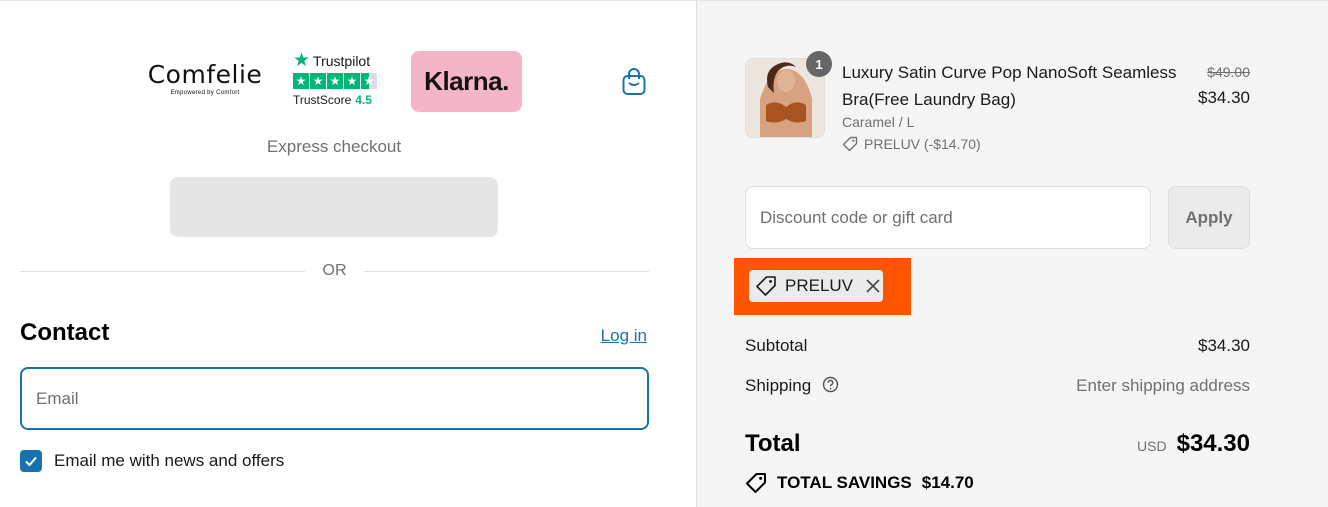 This screenshot has width=1328, height=507. I want to click on trustpilot-name: Trustpilot, so click(342, 60).